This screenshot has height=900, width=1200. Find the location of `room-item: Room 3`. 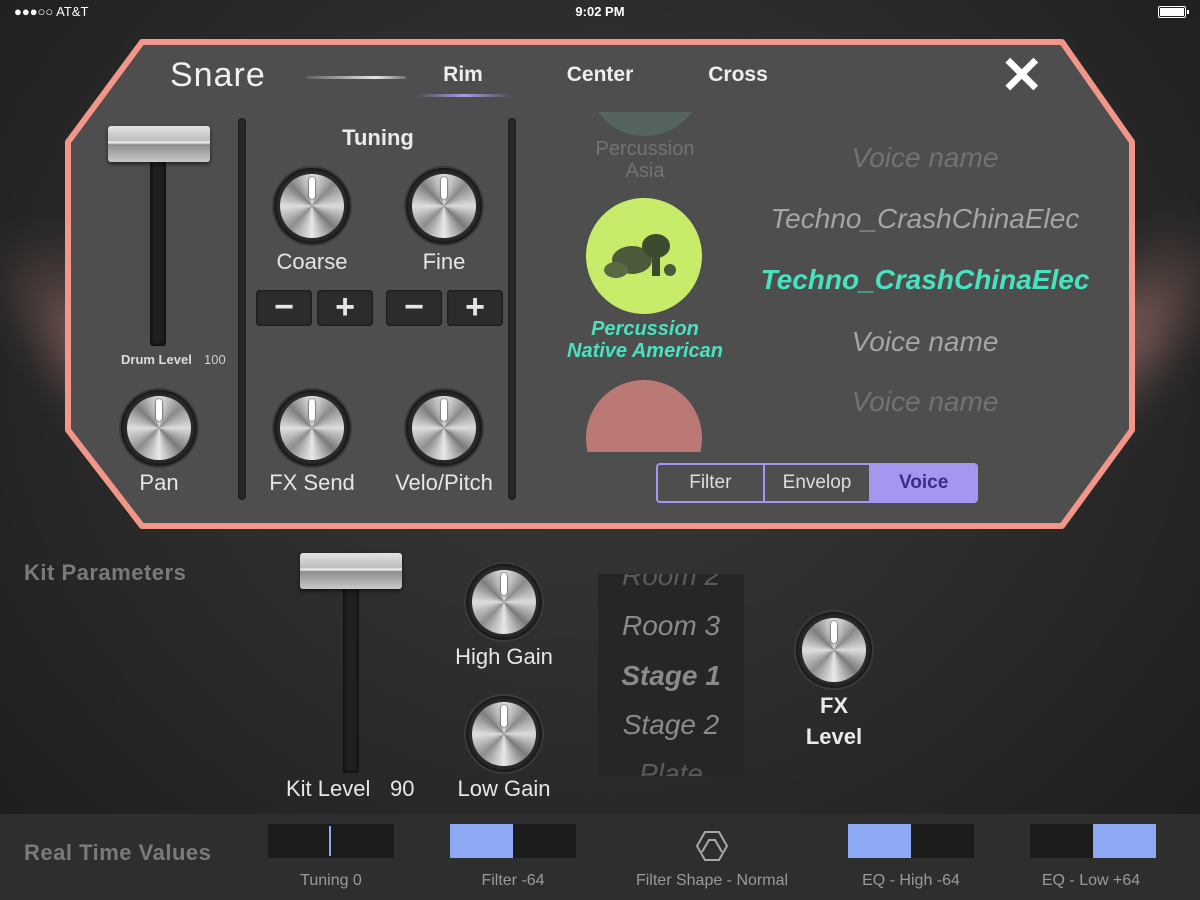

room-item: Room 3 is located at coordinates (671, 626).